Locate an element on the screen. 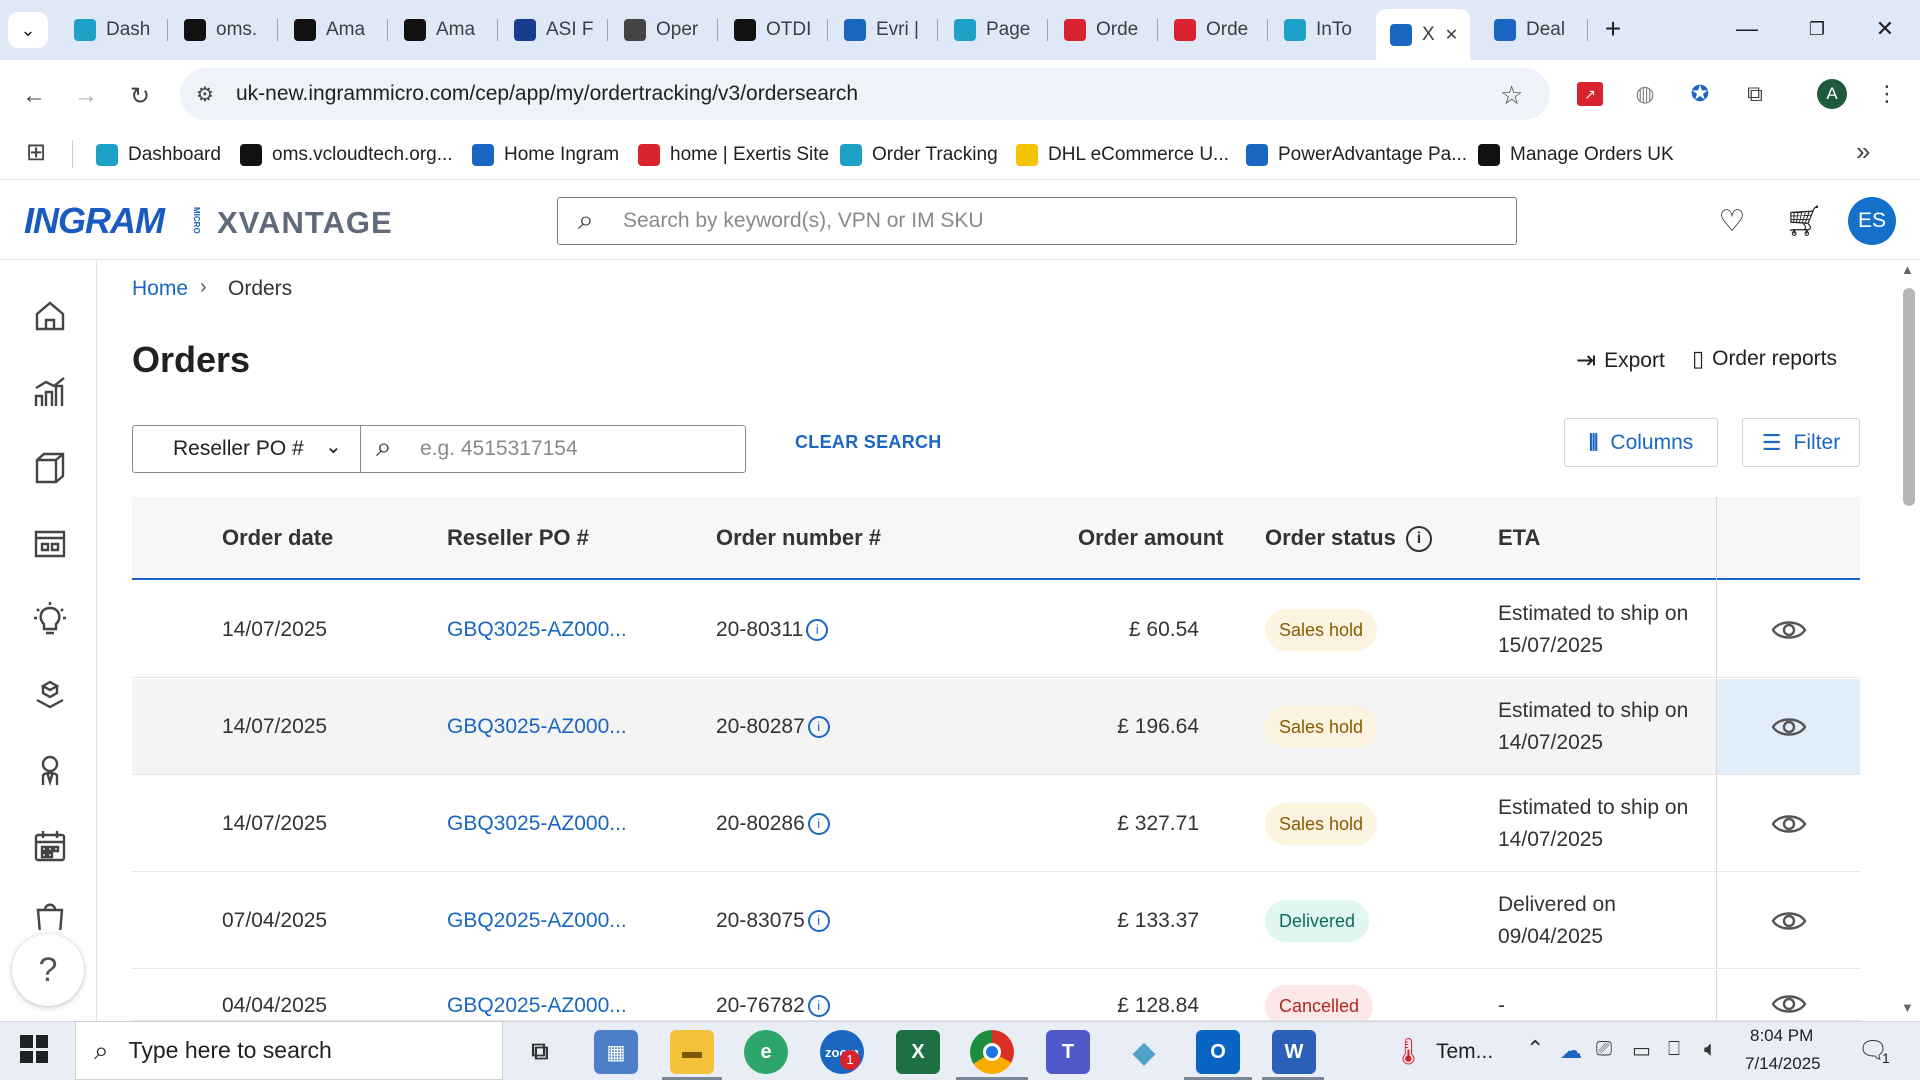 This screenshot has width=1920, height=1080. profile-avatar: A is located at coordinates (1832, 94).